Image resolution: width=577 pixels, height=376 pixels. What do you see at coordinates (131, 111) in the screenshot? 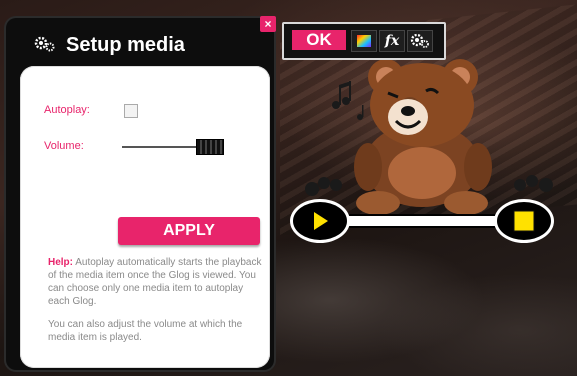
I see `autoplay-checkbox` at bounding box center [131, 111].